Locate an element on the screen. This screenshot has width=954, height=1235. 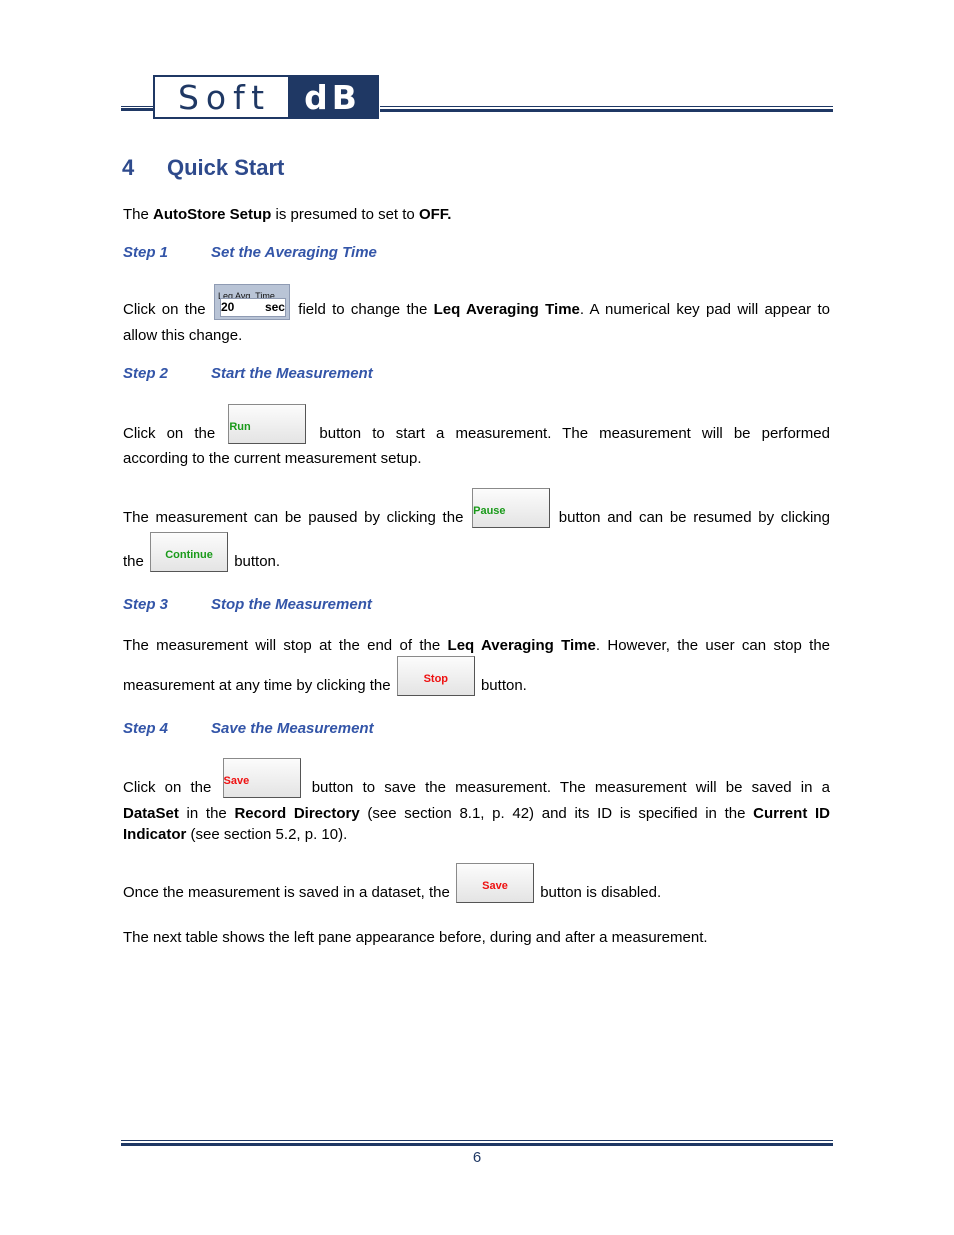
leq-field-value: 20 sec is located at coordinates (252, 307).